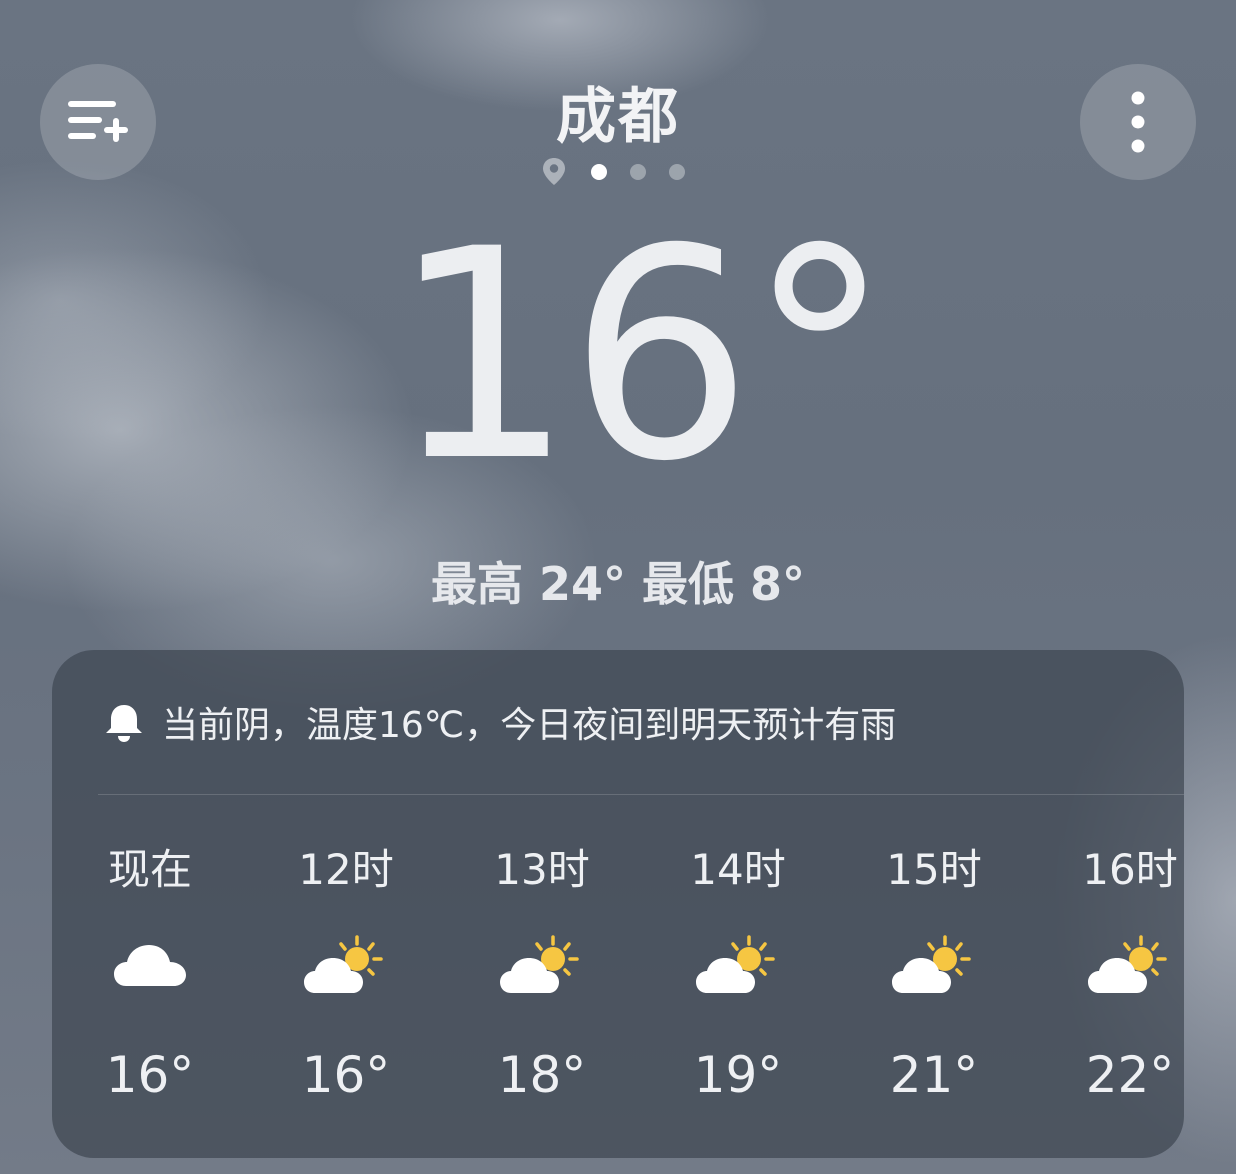 The height and width of the screenshot is (1174, 1236). I want to click on hour-item: 现在 16°, so click(150, 975).